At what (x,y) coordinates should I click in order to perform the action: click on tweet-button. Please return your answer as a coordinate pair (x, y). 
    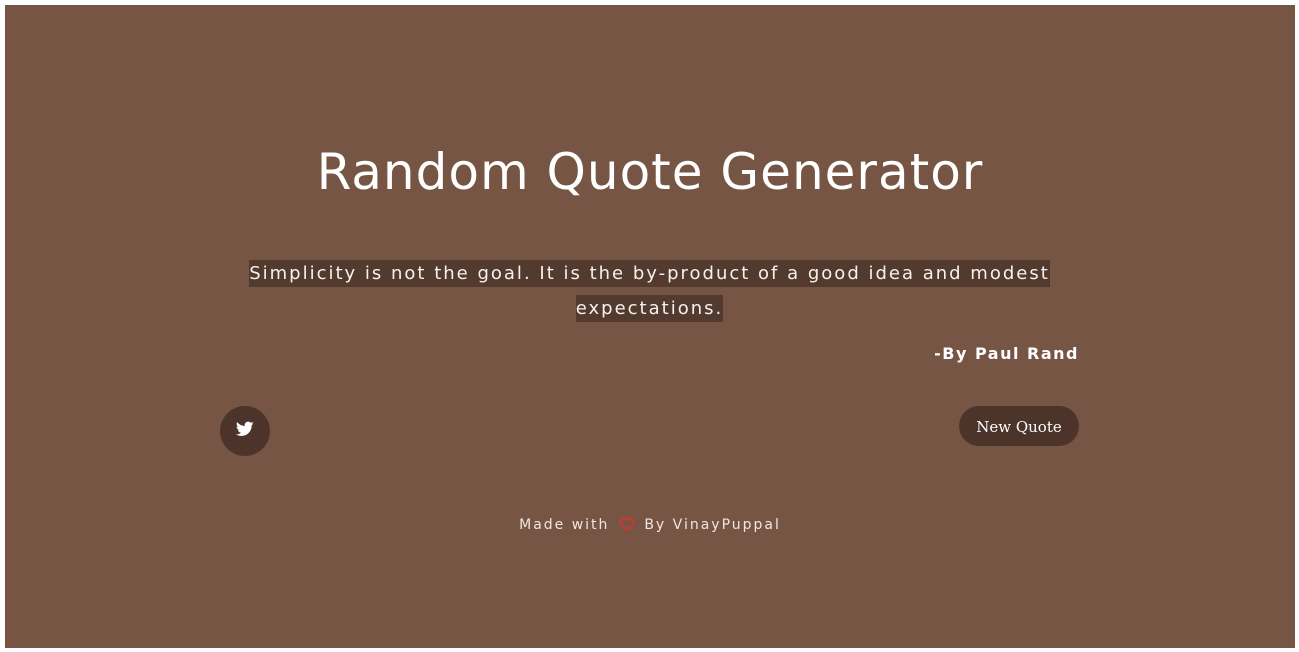
    Looking at the image, I should click on (245, 431).